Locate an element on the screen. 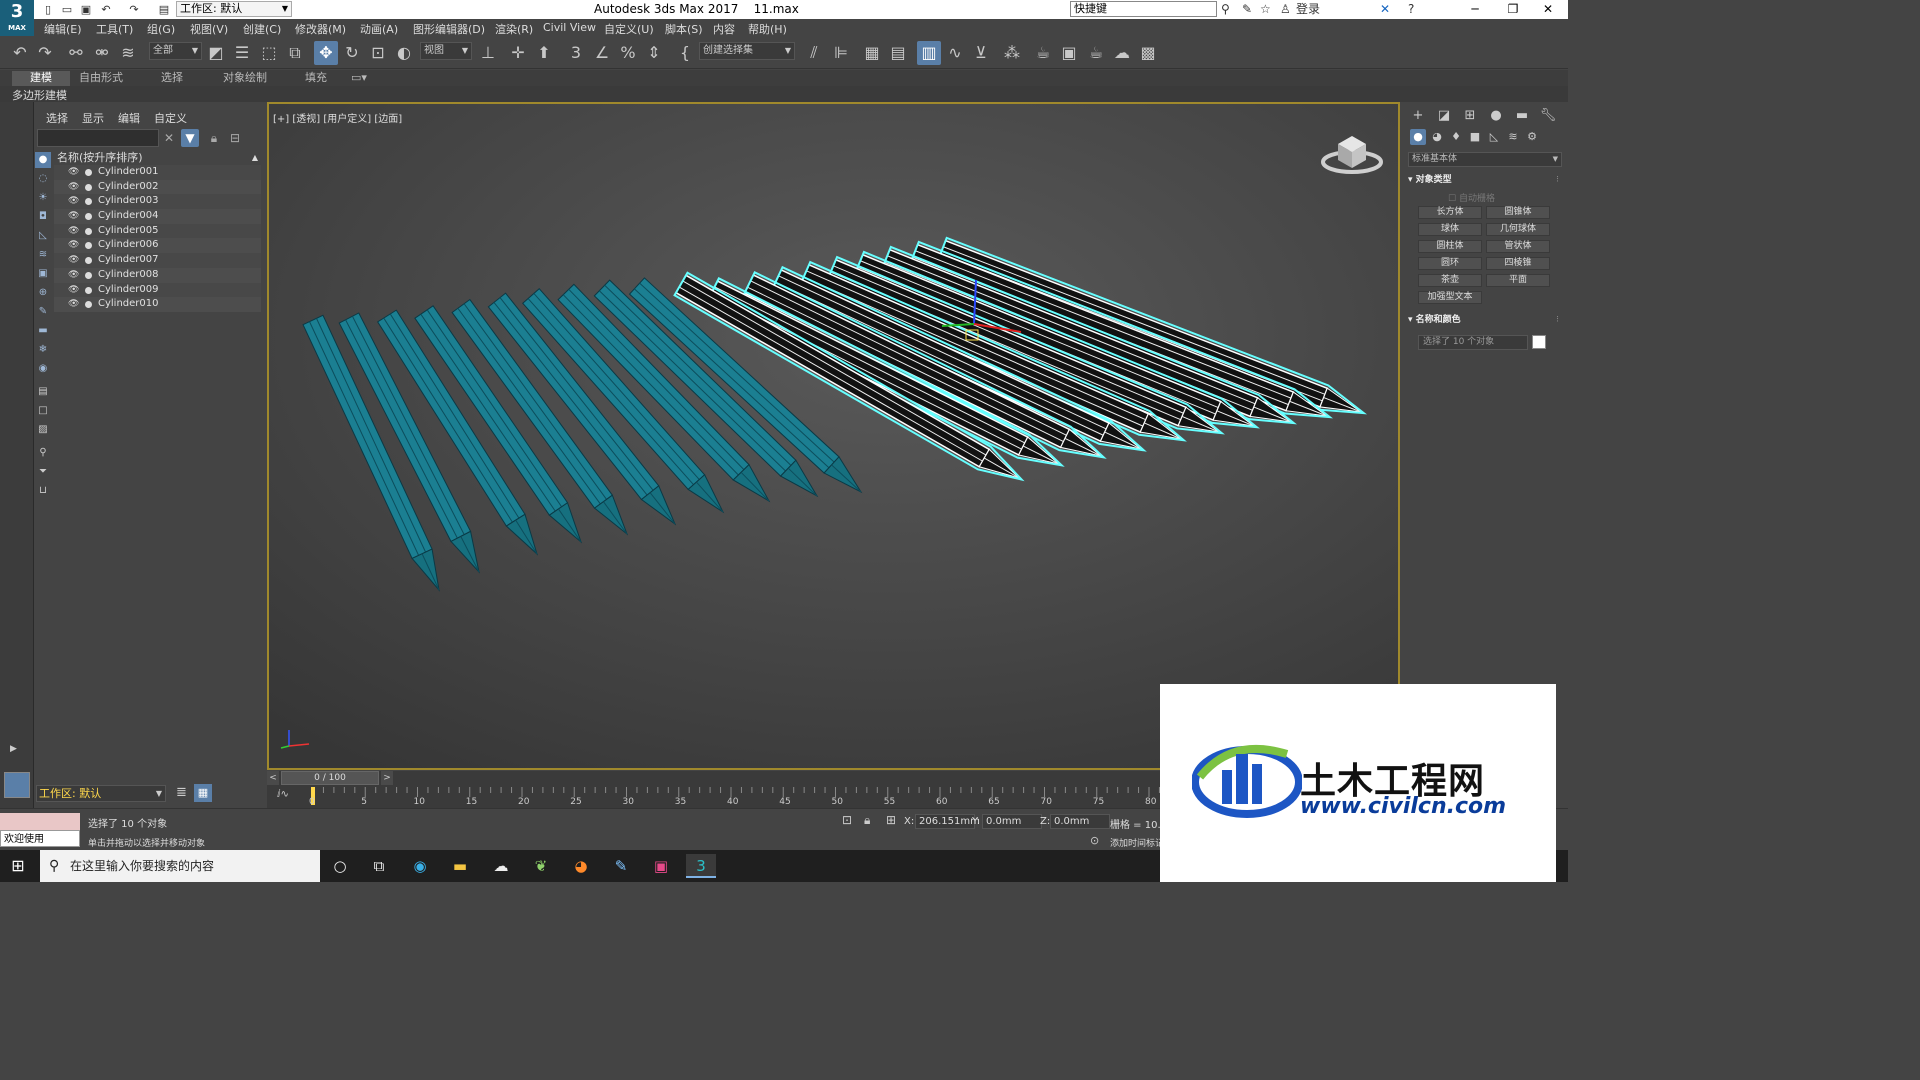 The width and height of the screenshot is (1920, 1080). menu-tools: 工具(T) is located at coordinates (114, 29).